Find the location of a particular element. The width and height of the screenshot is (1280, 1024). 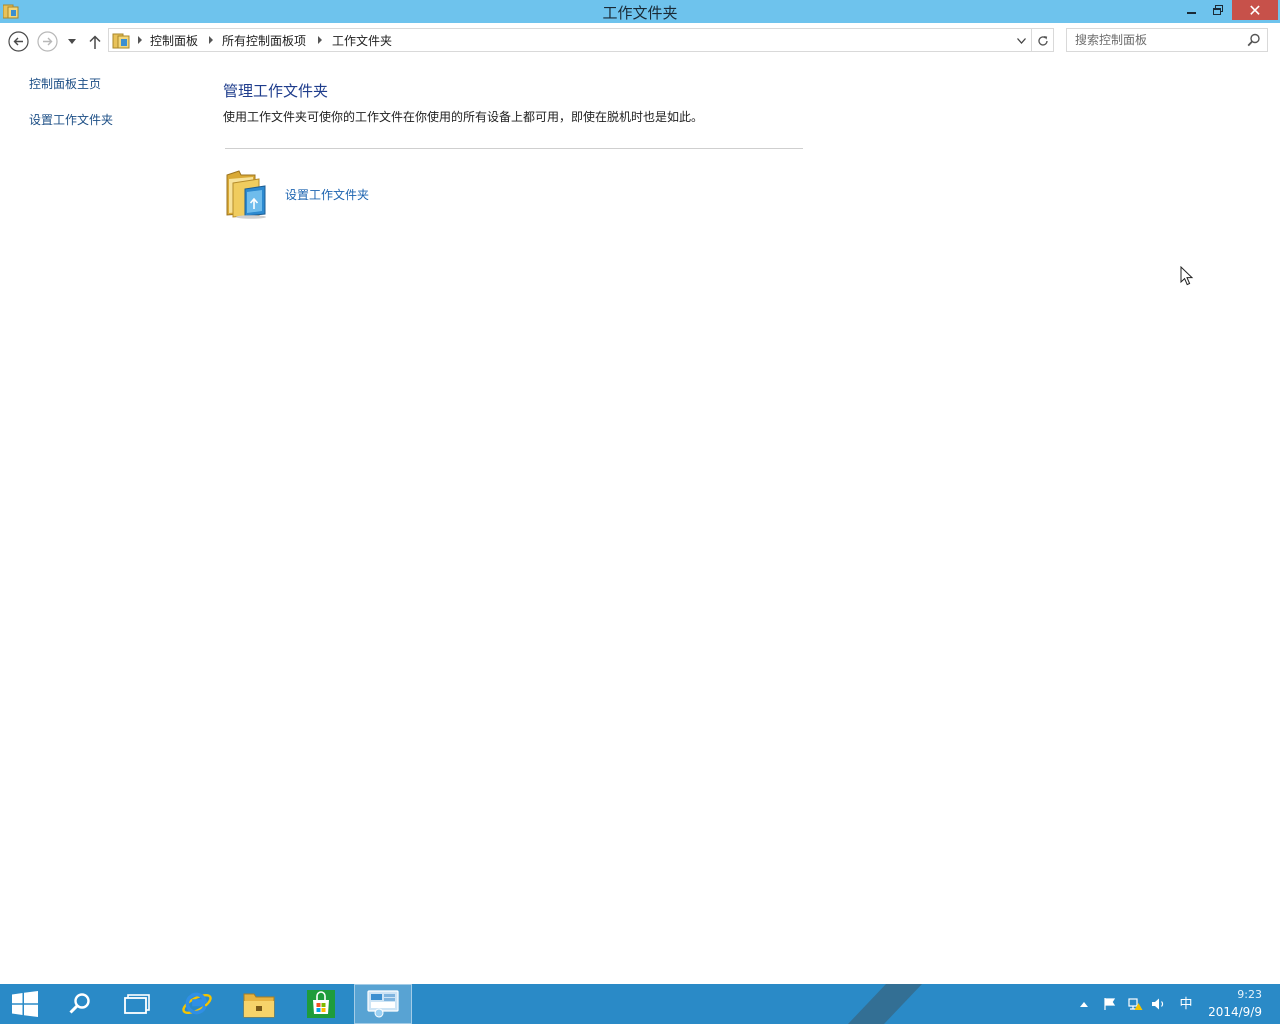

recent-locations-button is located at coordinates (72, 41).